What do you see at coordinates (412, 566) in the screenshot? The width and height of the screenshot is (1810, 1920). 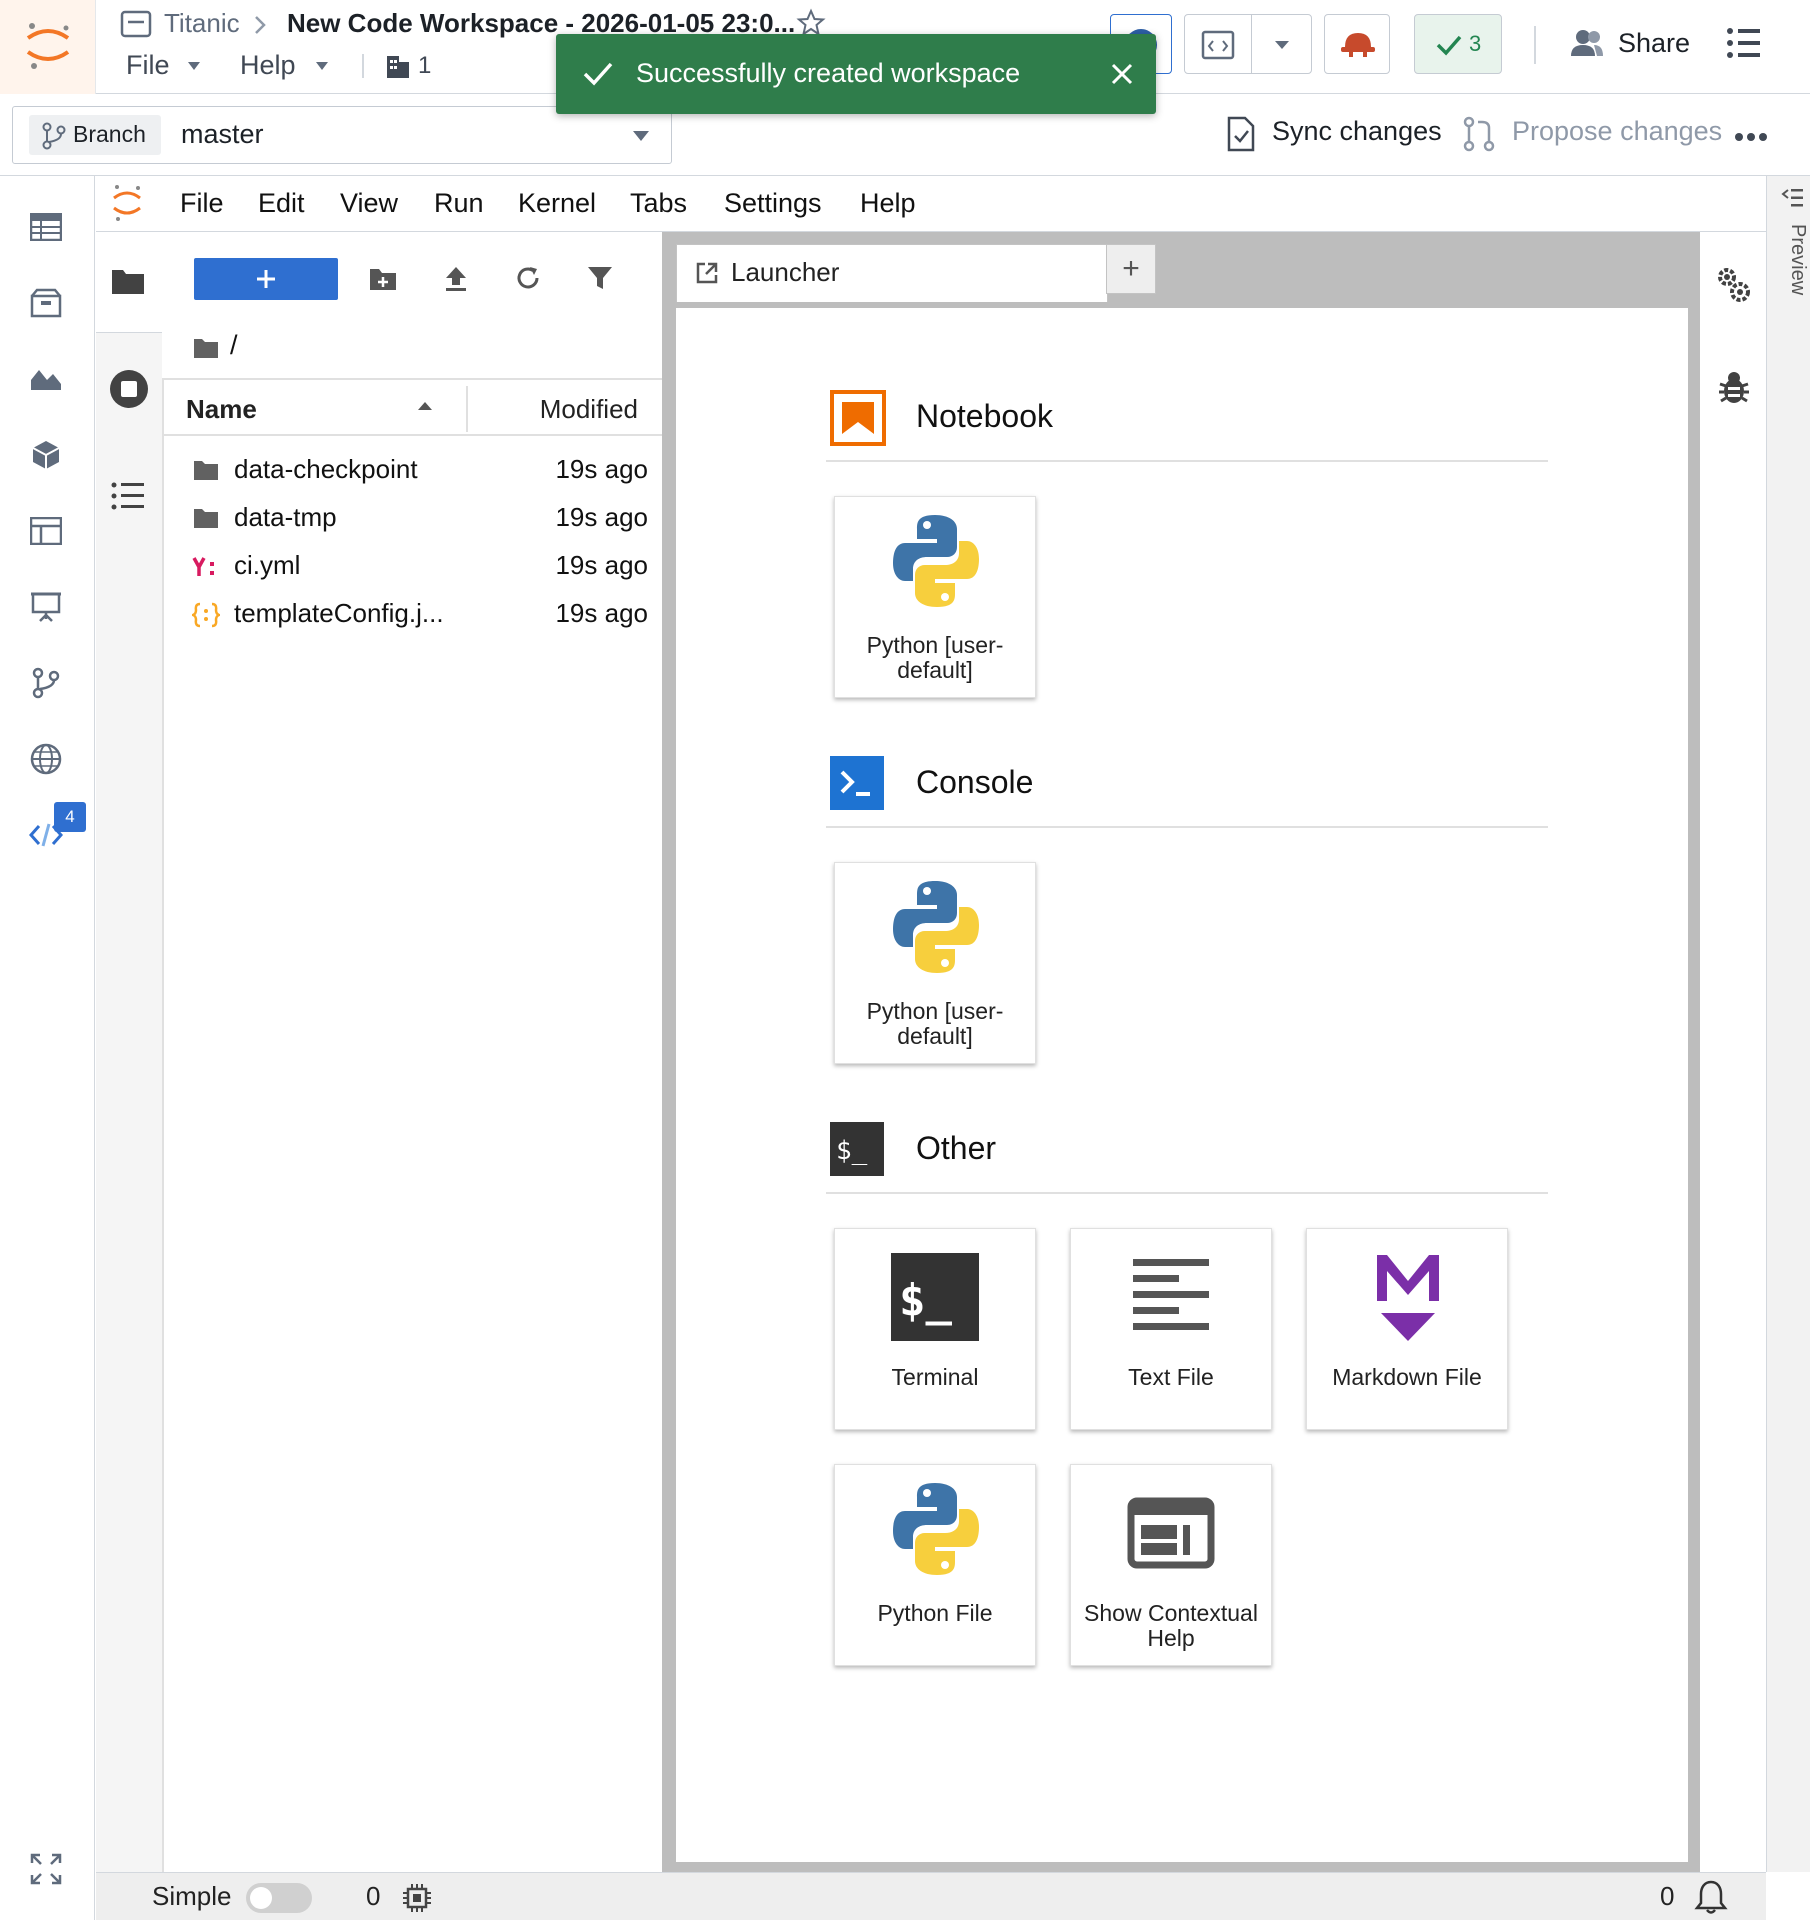 I see `file-row-ci-yml: ci.yml 19s ago` at bounding box center [412, 566].